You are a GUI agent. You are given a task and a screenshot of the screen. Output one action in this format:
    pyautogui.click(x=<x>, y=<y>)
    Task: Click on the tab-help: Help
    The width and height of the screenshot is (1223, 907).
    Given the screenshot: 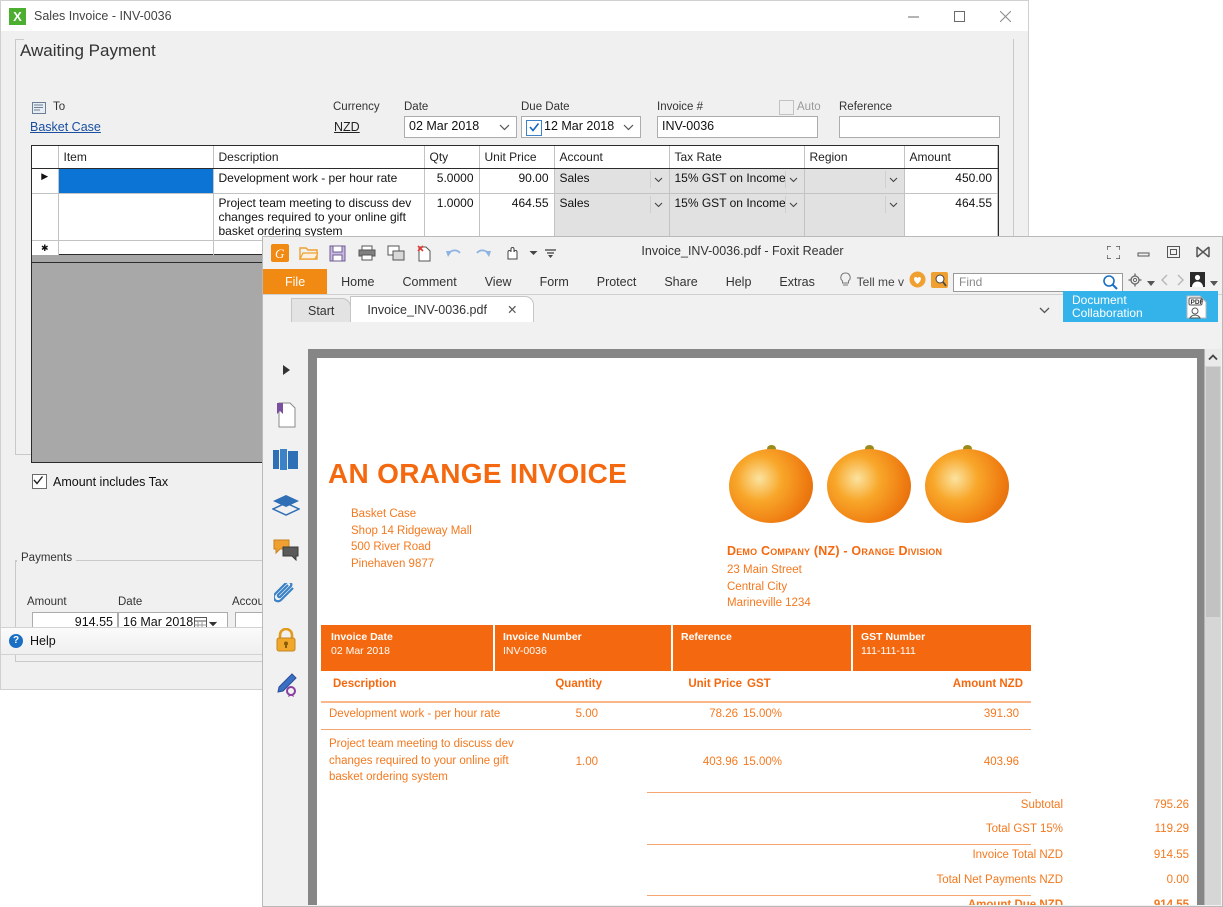 What is the action you would take?
    pyautogui.click(x=739, y=282)
    